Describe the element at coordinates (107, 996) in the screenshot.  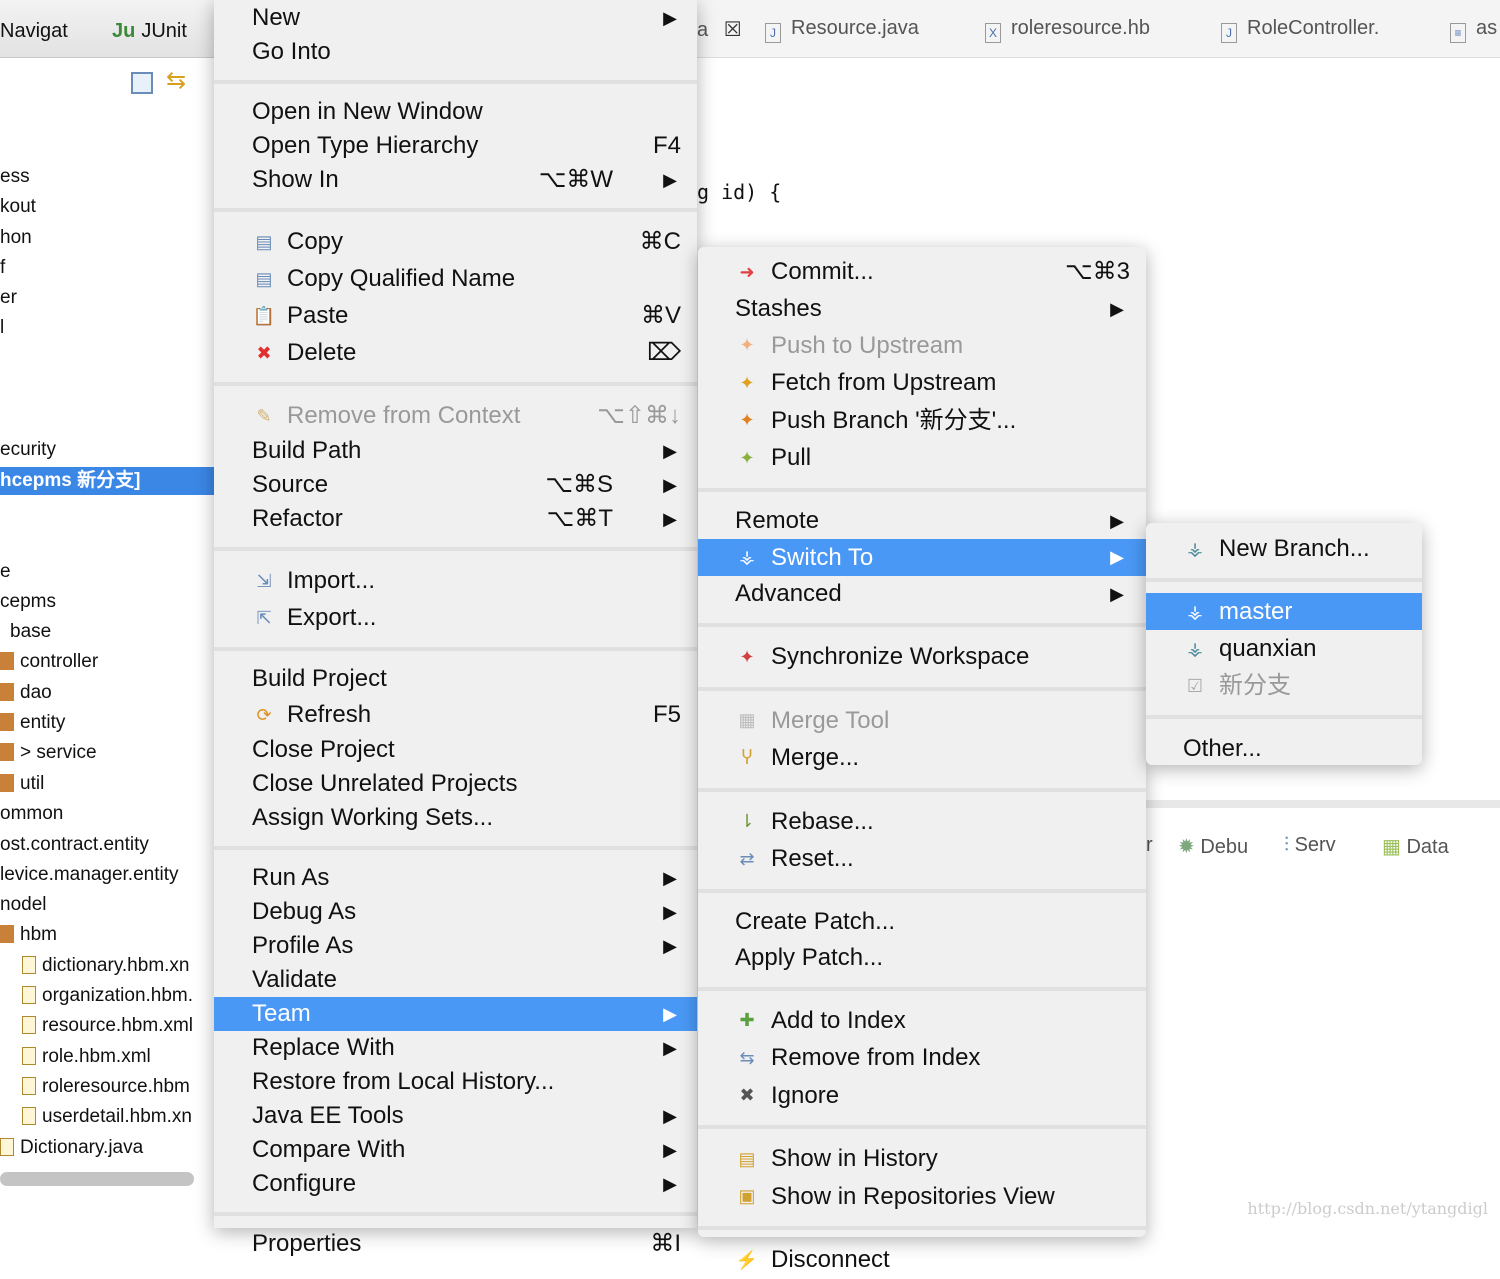
I see `tree-item: organization.hbm.` at that location.